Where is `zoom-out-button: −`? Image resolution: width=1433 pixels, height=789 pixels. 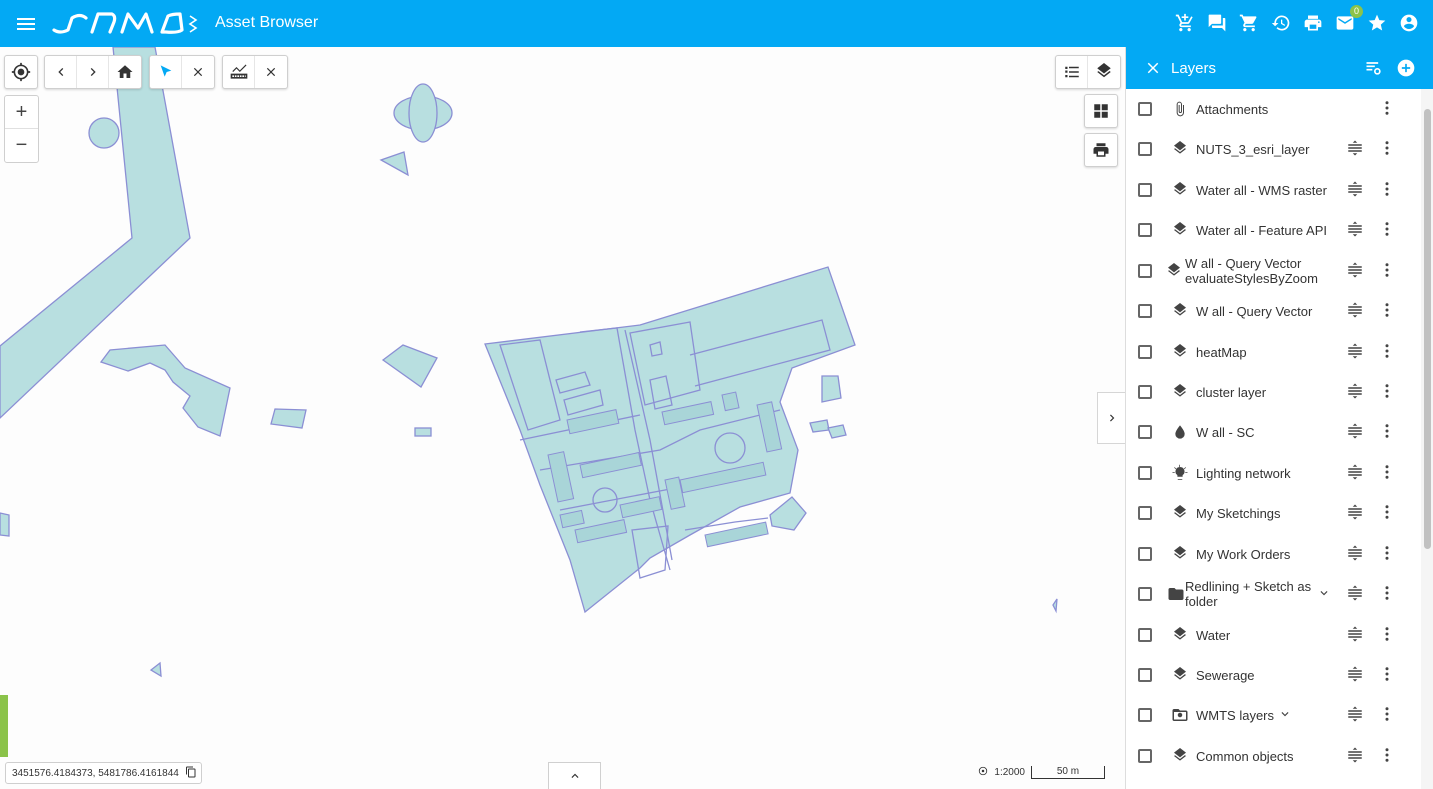
zoom-out-button: − is located at coordinates (21, 145).